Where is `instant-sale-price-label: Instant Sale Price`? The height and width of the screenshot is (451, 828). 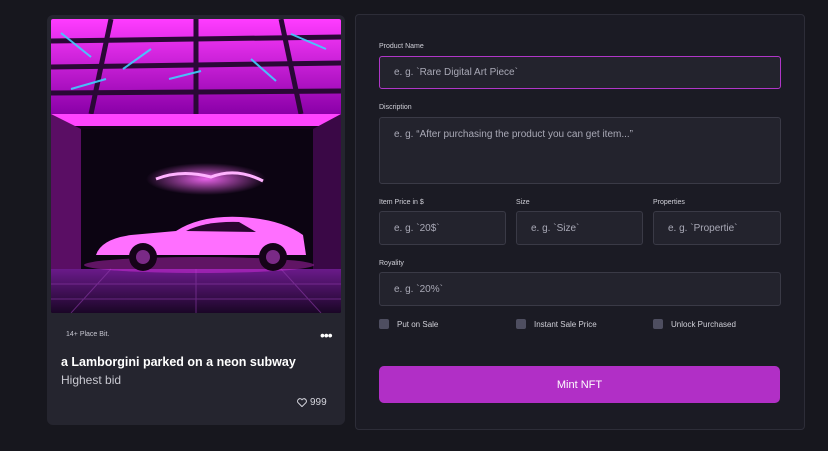 instant-sale-price-label: Instant Sale Price is located at coordinates (565, 324).